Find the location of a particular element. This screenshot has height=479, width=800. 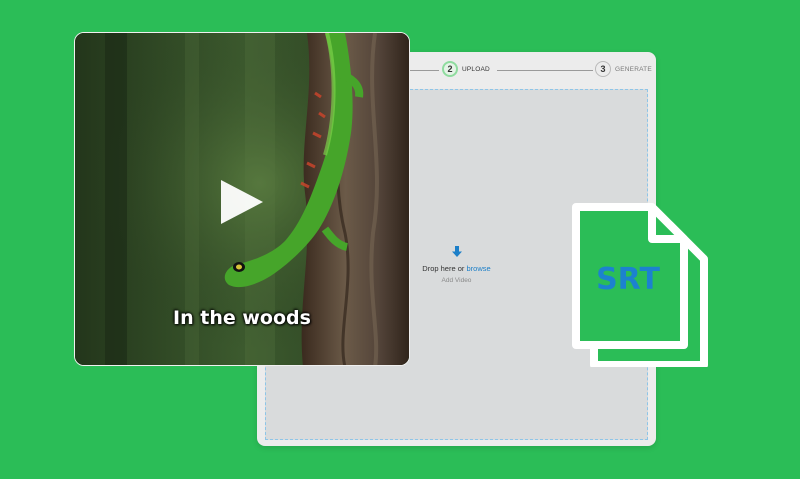

video-caption: In the woods is located at coordinates (242, 318).